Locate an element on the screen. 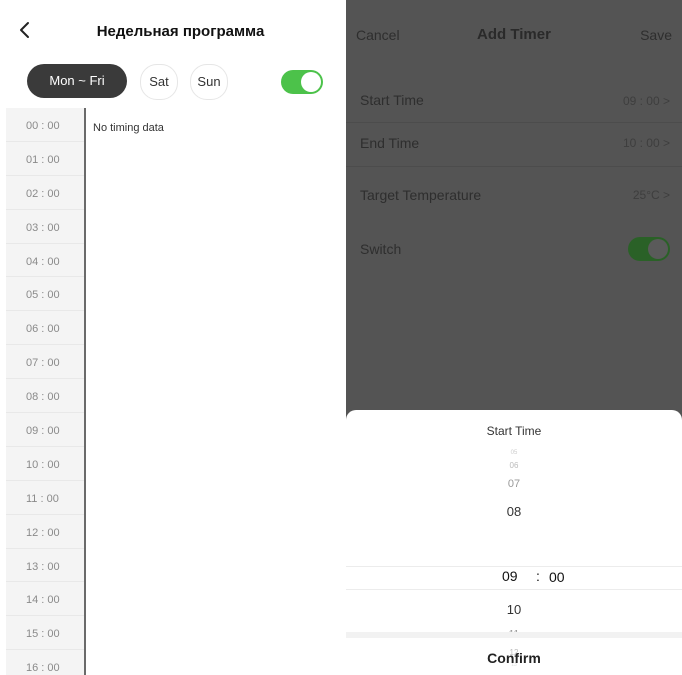 Image resolution: width=682 pixels, height=675 pixels. hour-label: 02 : 00 is located at coordinates (45, 193).